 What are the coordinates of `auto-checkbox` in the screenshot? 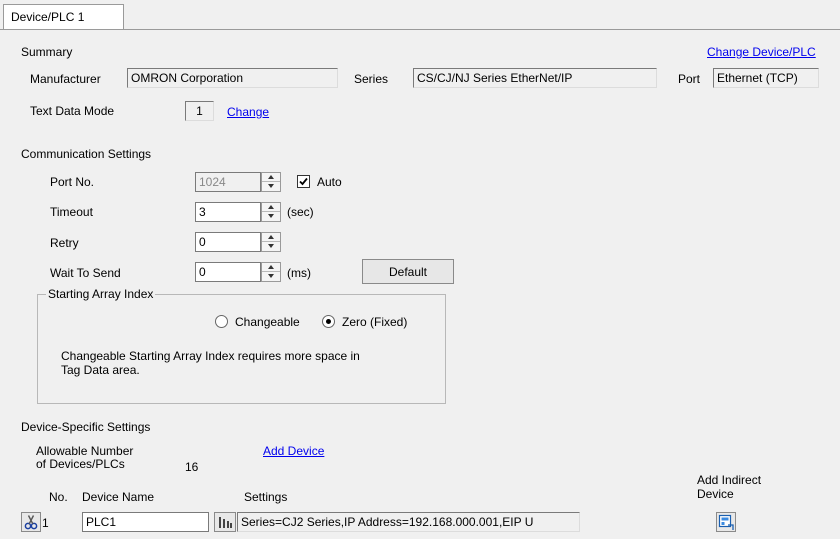 It's located at (303, 181).